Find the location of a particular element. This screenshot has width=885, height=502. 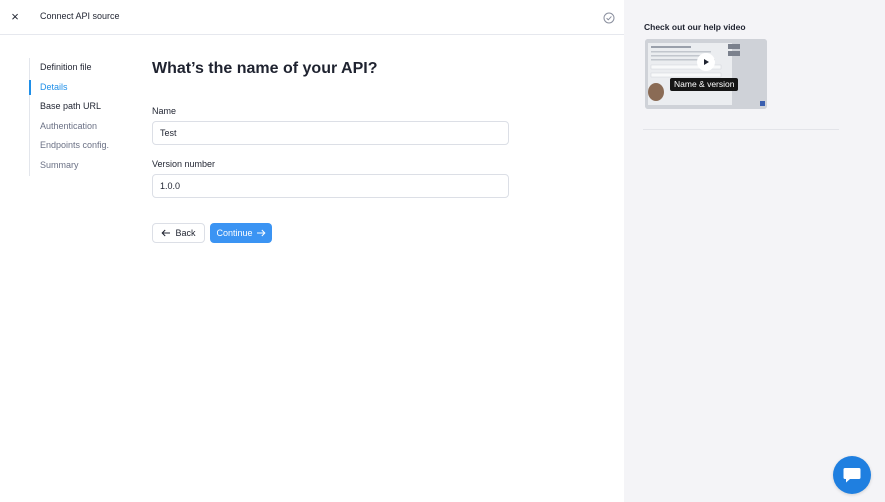

step-definition-file: Definition file is located at coordinates (84, 68).